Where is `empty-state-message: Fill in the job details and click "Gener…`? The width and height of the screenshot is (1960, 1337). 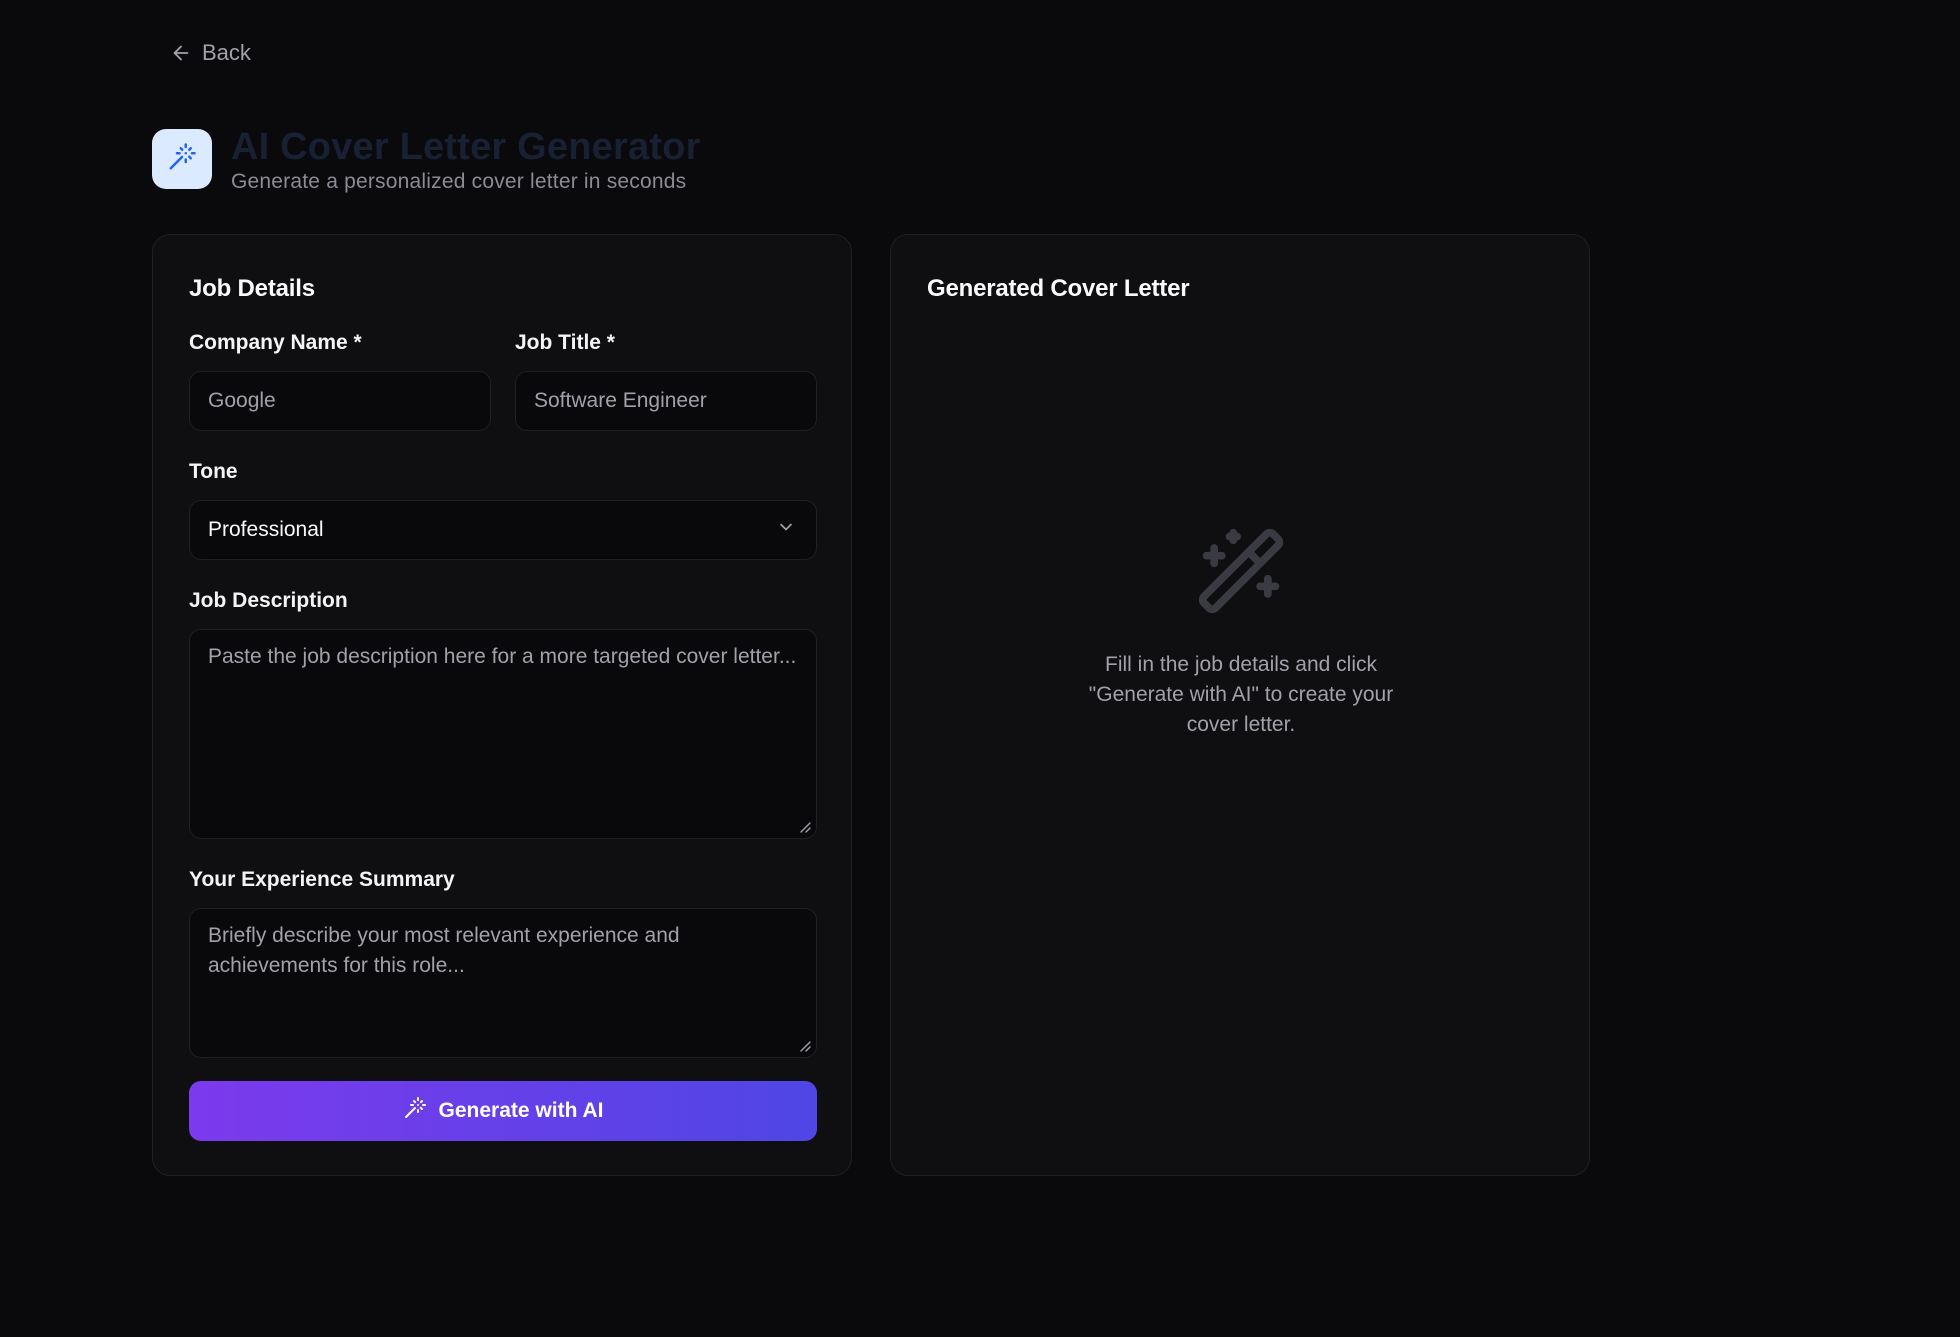 empty-state-message: Fill in the job details and click "Gener… is located at coordinates (1241, 694).